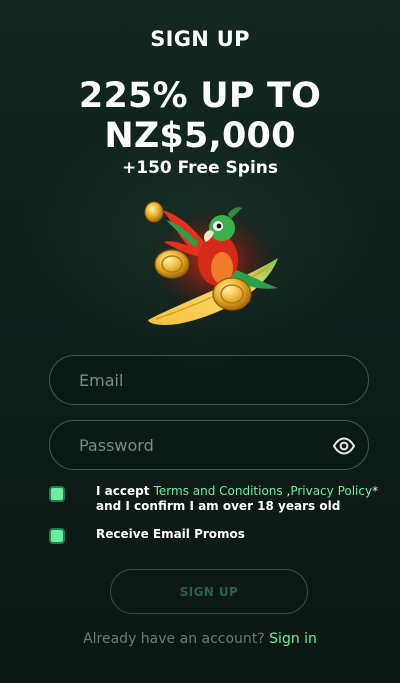 The height and width of the screenshot is (683, 400). I want to click on free-spins-text: +150 Free Spins, so click(200, 168).